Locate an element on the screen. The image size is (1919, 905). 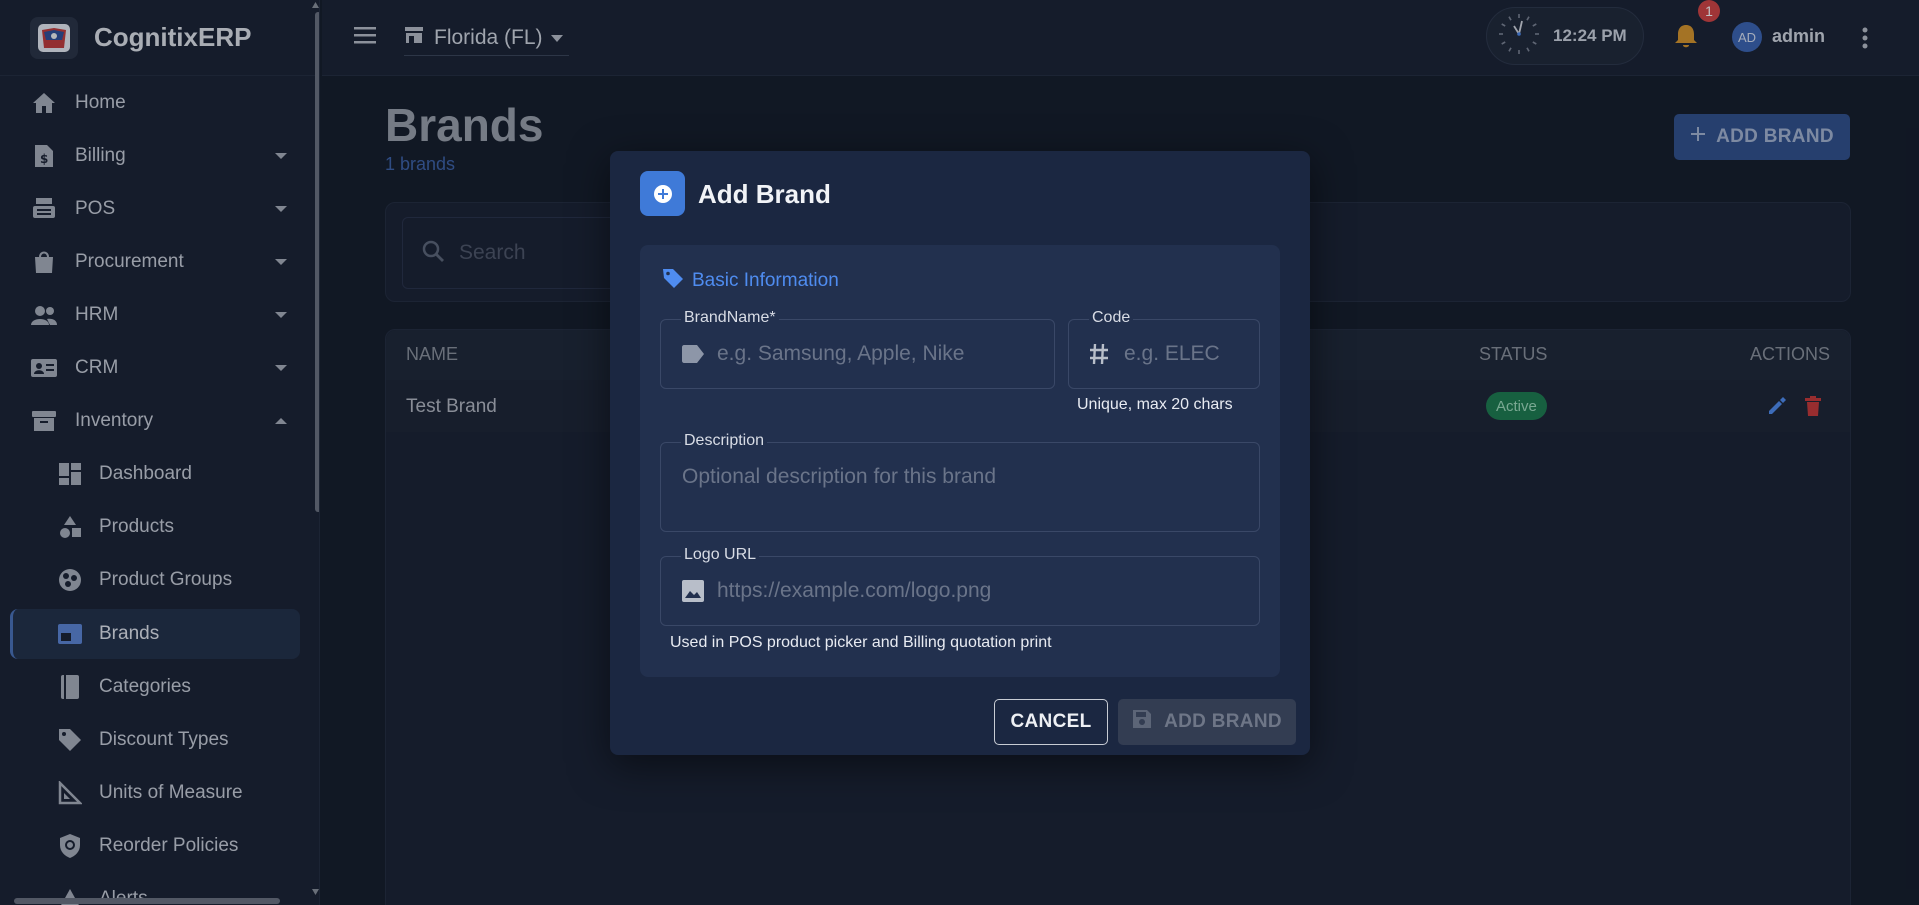
code-placeholder: e.g. ELEC is located at coordinates (1172, 353).